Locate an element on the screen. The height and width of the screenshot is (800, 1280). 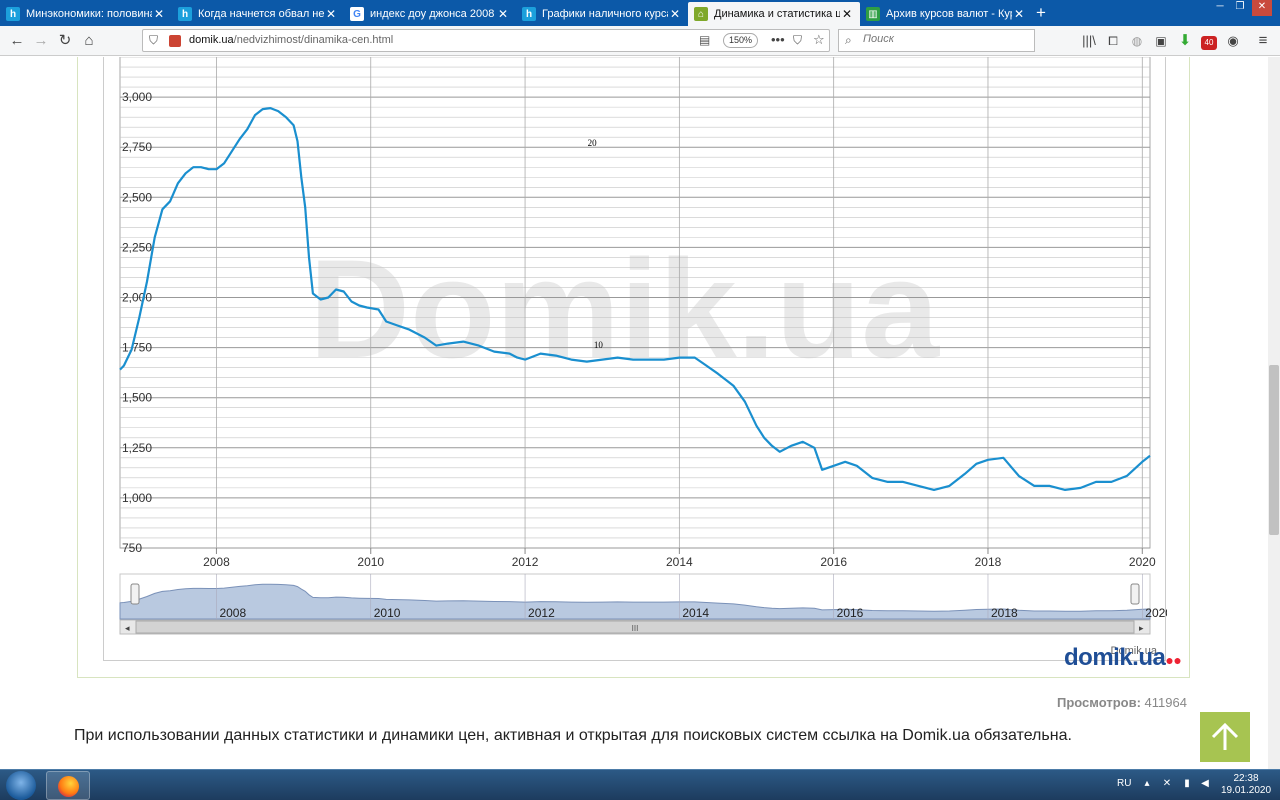
logo-dots-icon: ●● is located at coordinates (1173, 660).